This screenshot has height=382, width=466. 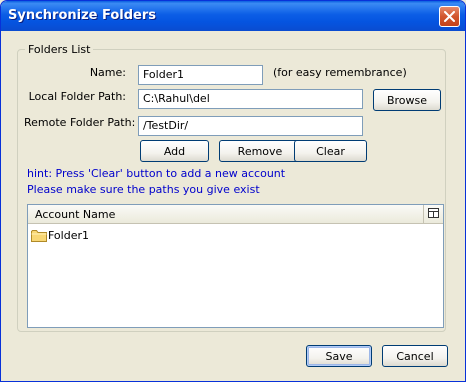 I want to click on save-button: Save, so click(x=339, y=356).